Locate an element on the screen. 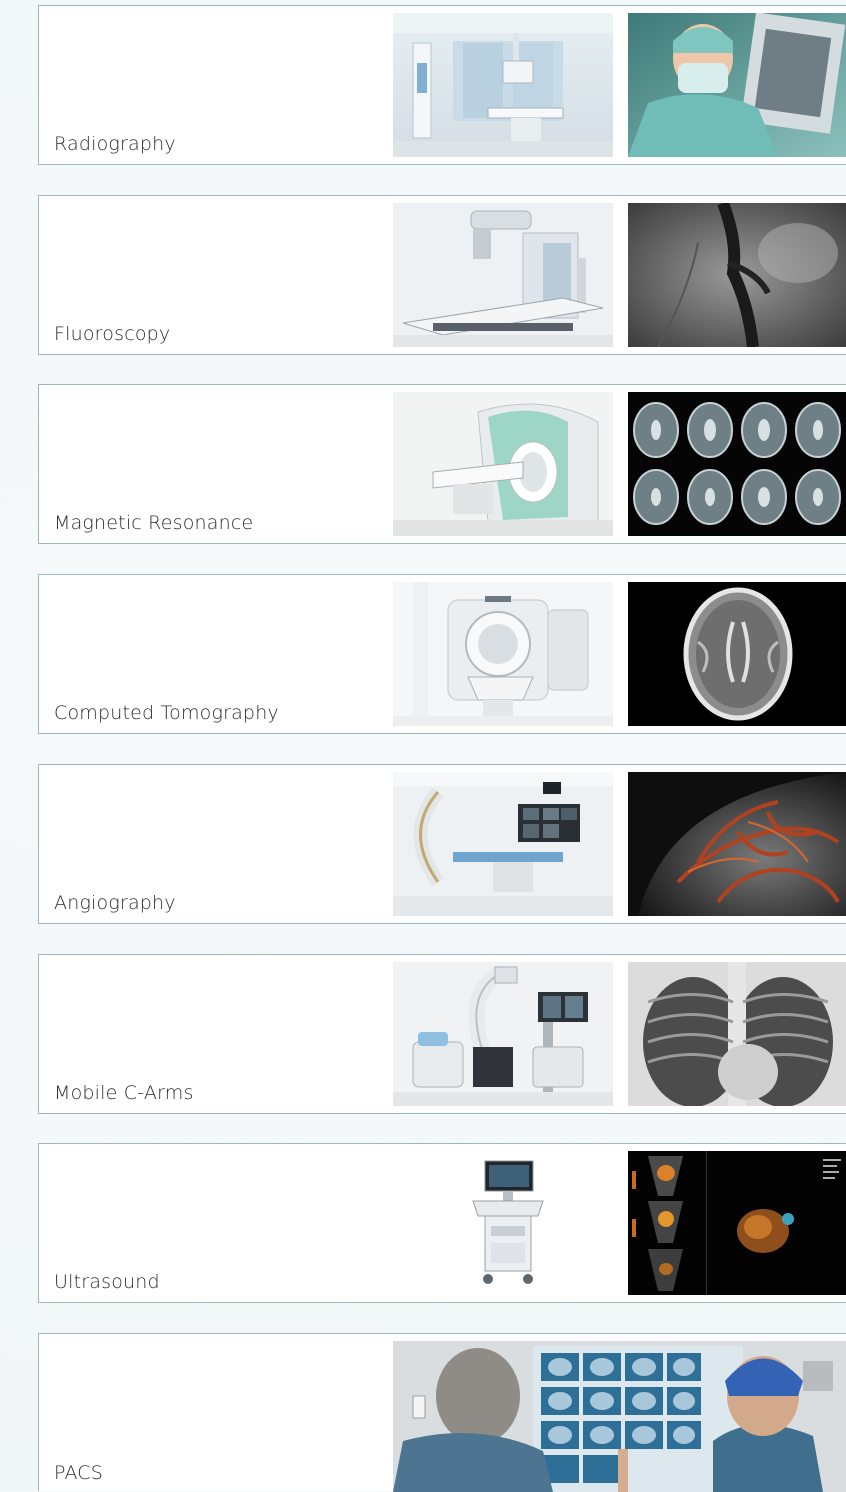 The width and height of the screenshot is (846, 1492). ultrasound-screen-icon is located at coordinates (737, 1223).